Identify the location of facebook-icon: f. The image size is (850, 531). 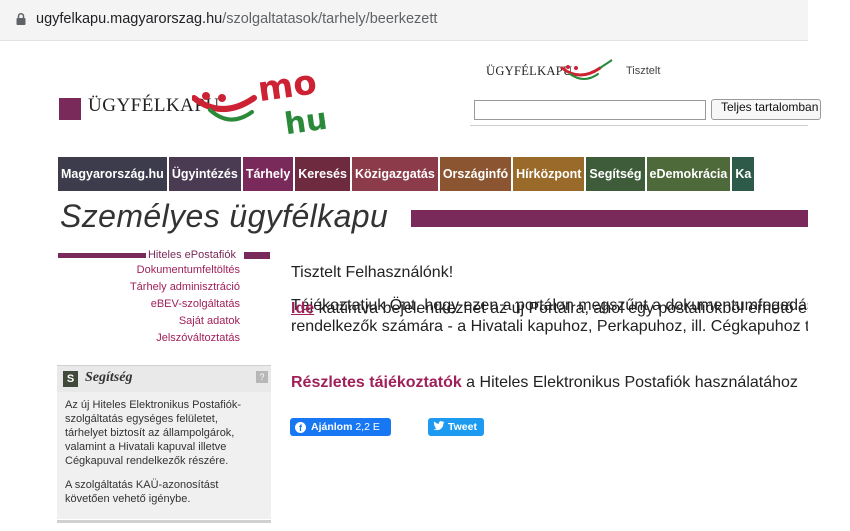
(300, 427).